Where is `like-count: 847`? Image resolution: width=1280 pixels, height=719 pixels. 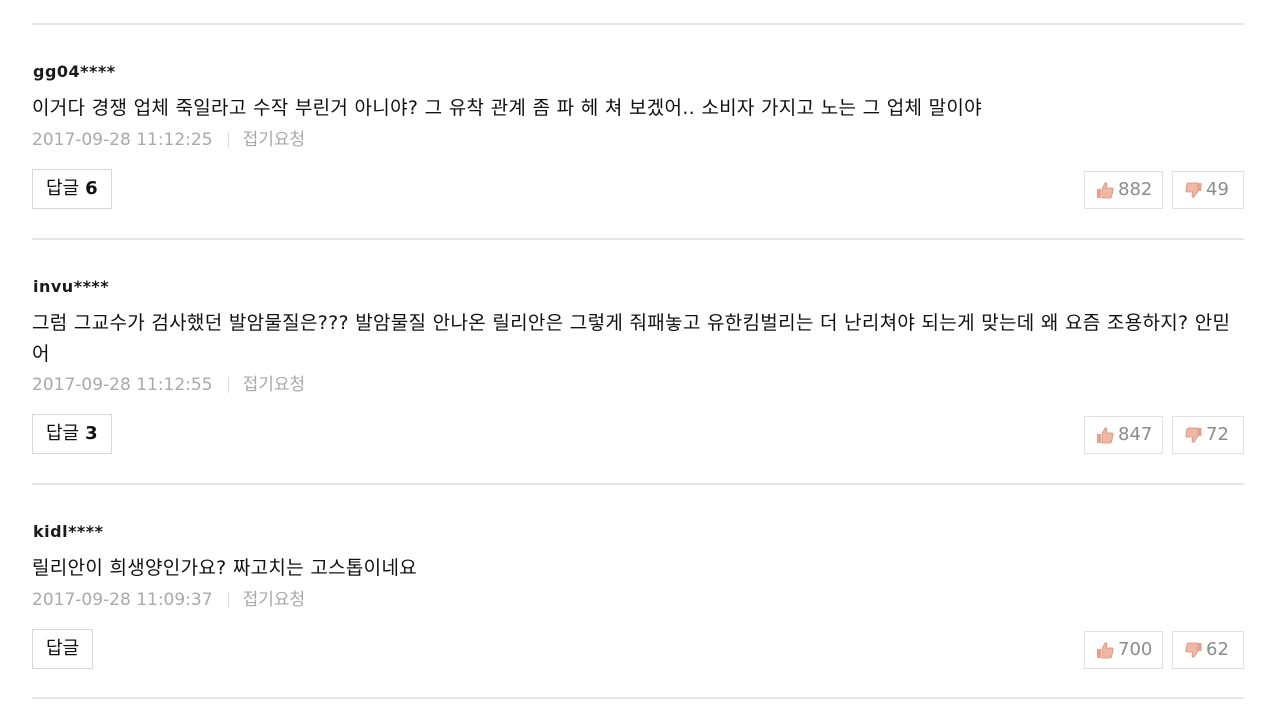
like-count: 847 is located at coordinates (1135, 434).